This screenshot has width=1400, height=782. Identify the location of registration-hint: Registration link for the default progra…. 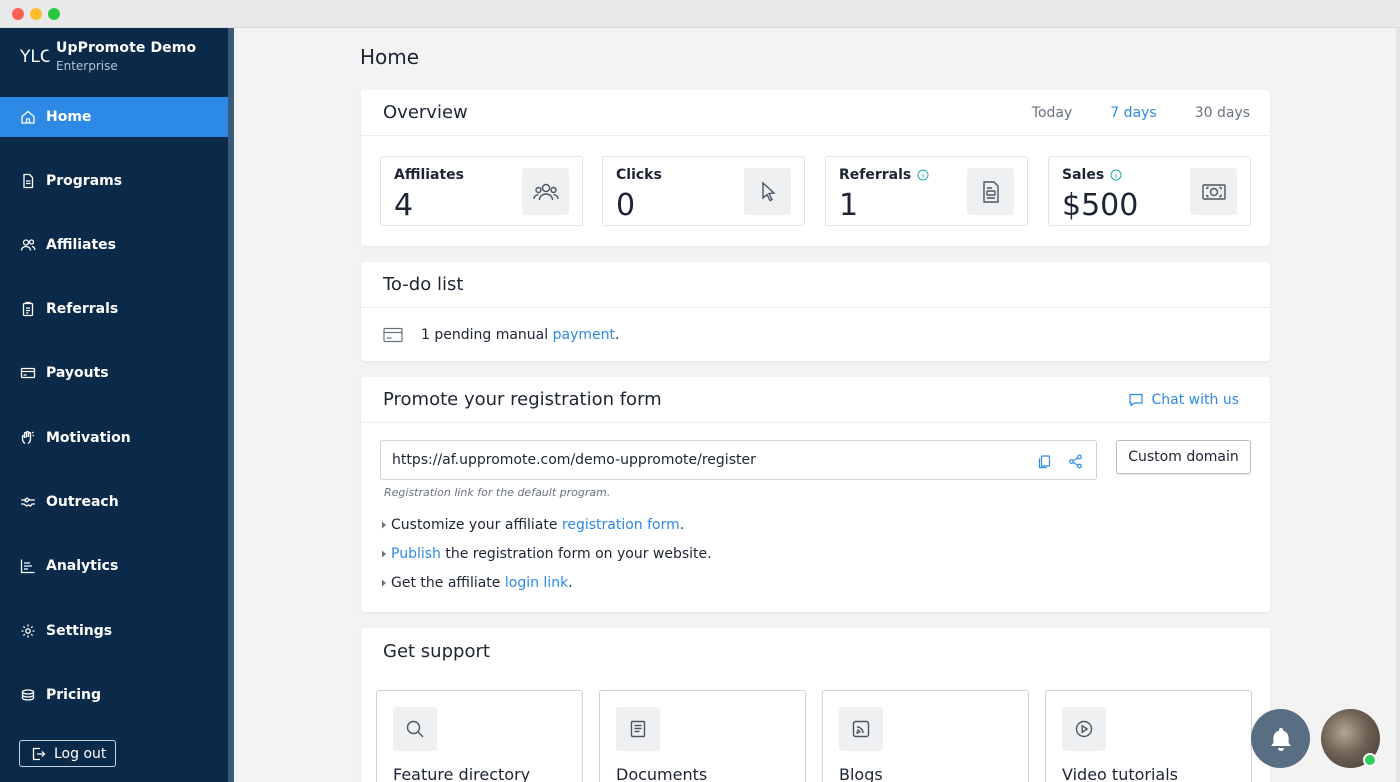
(497, 492).